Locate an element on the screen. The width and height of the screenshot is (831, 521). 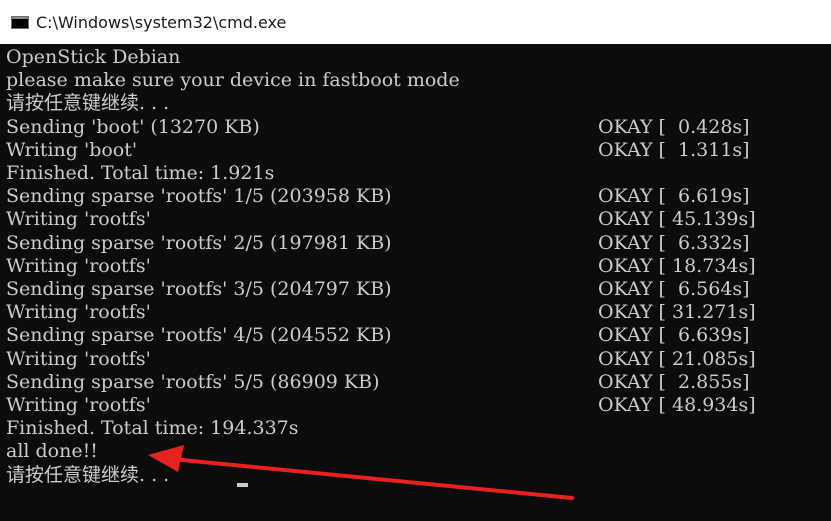
arrow-shaft is located at coordinates (372, 478).